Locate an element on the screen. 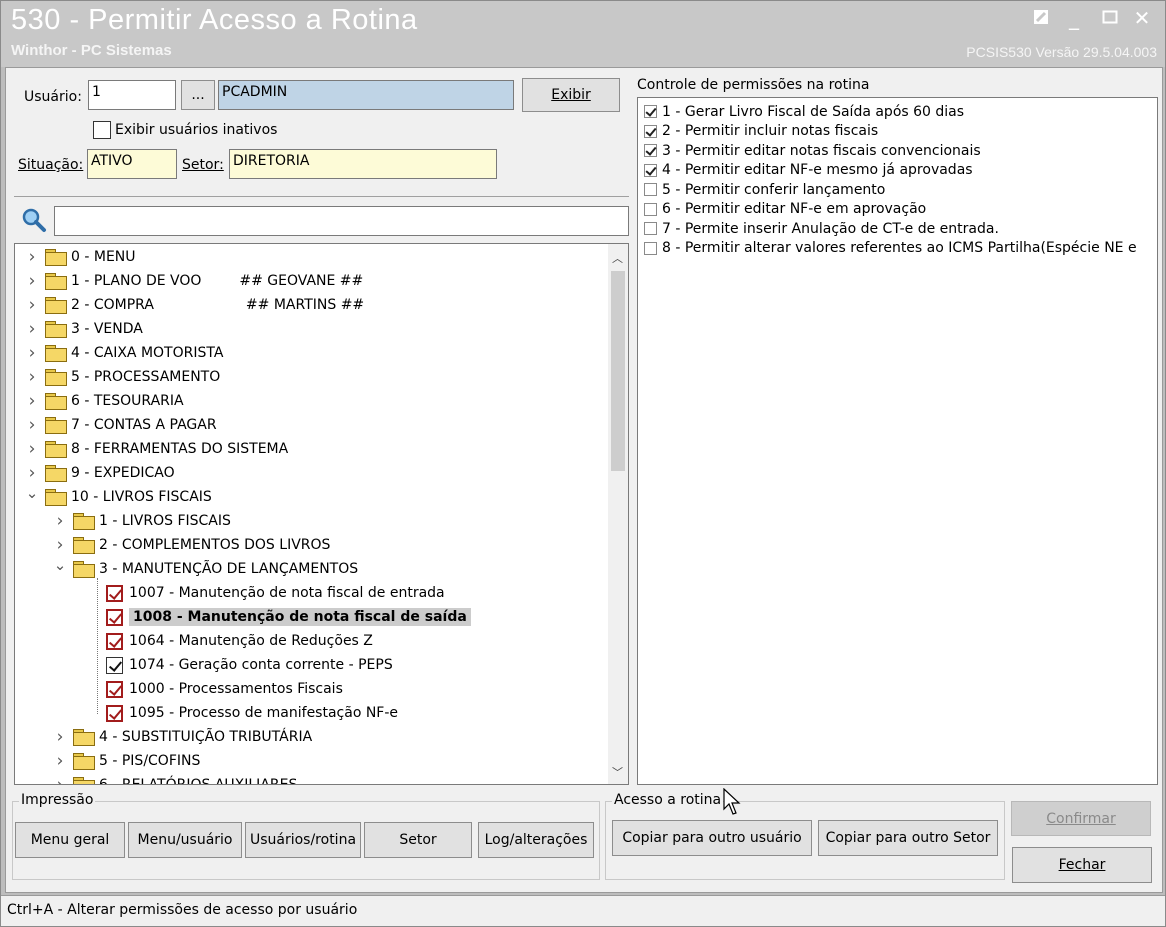  tree-folder-item: › 6 - RELATÓRIOS AUXILIARES is located at coordinates (175, 779).